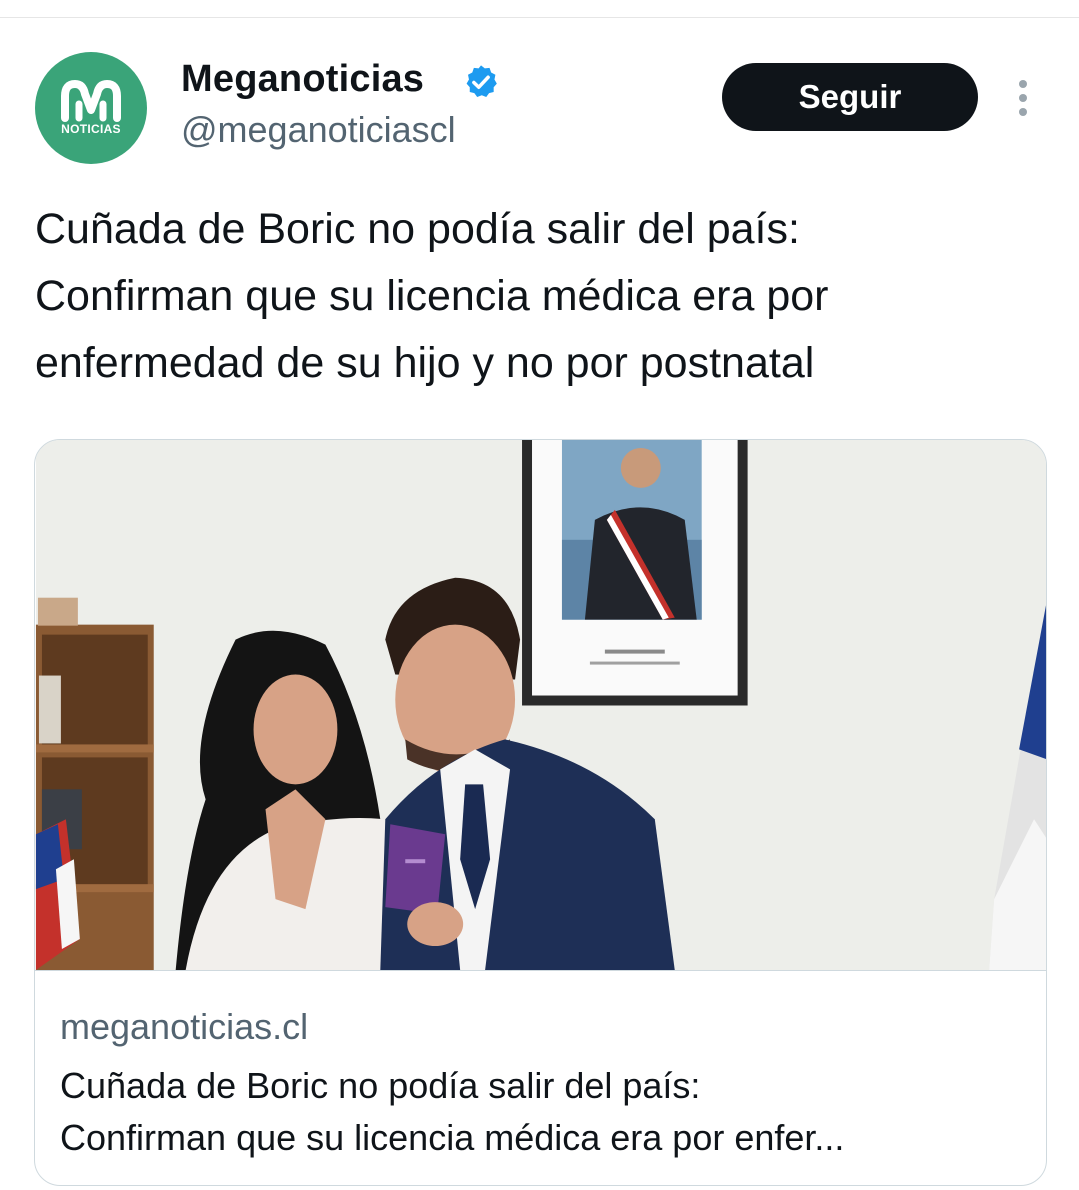 Image resolution: width=1079 pixels, height=1190 pixels. Describe the element at coordinates (318, 130) in the screenshot. I see `account-handle: @meganoticiascl` at that location.